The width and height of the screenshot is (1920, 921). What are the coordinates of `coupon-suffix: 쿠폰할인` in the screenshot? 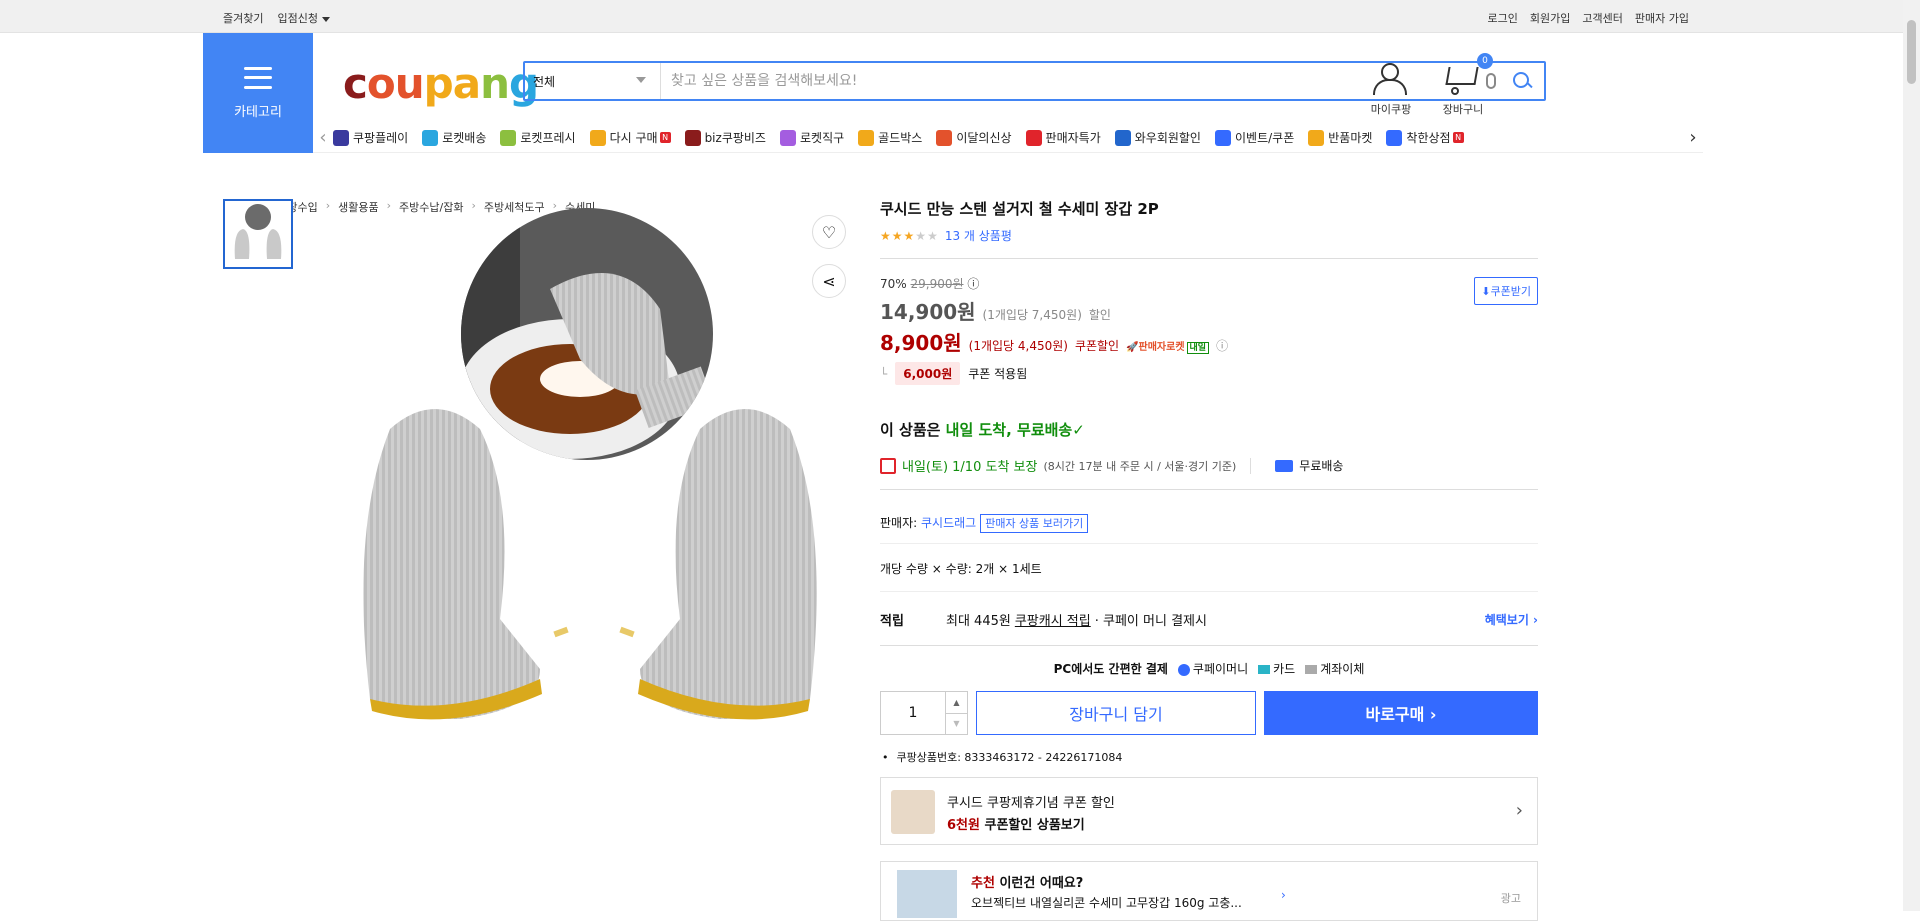 It's located at (1097, 346).